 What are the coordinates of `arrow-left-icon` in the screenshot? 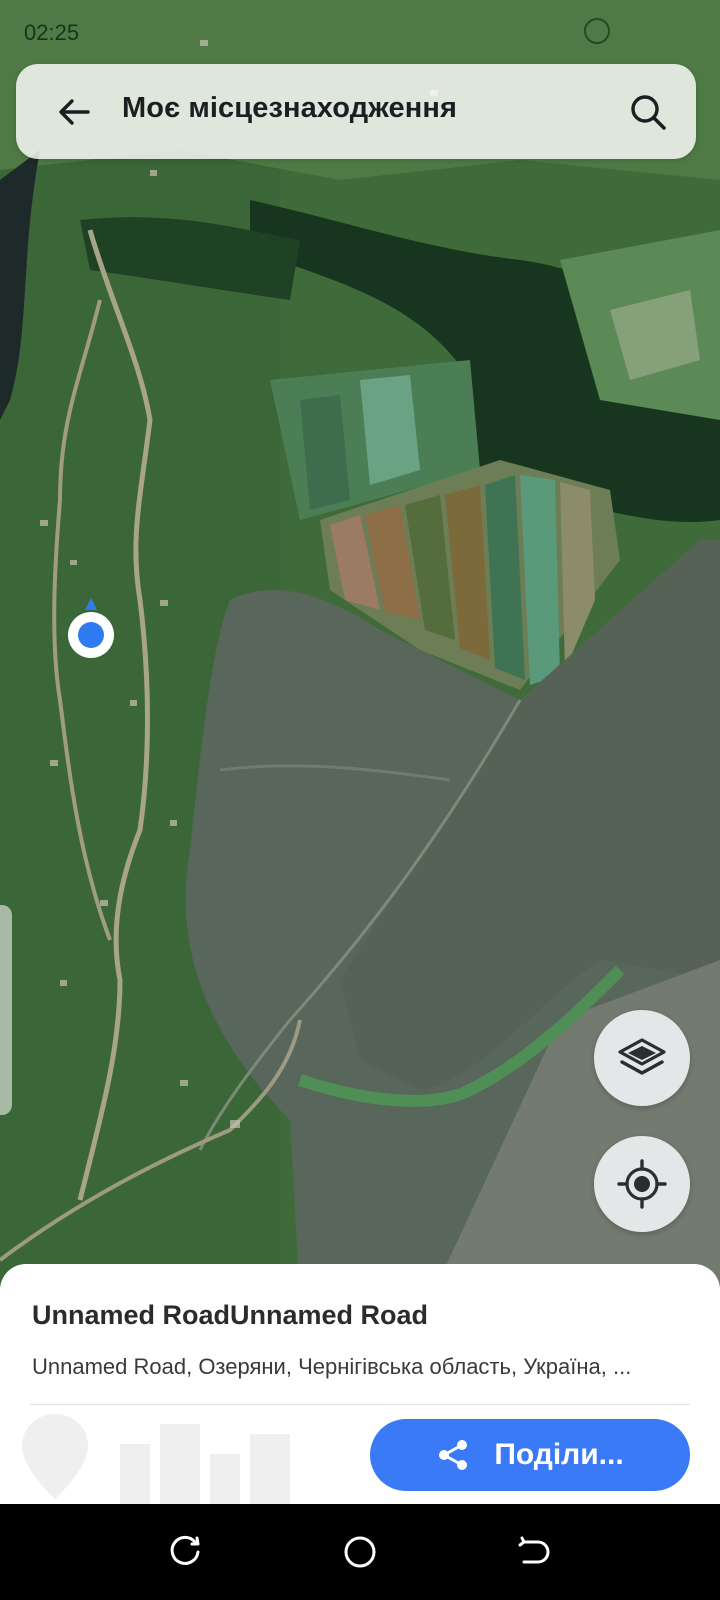 It's located at (74, 112).